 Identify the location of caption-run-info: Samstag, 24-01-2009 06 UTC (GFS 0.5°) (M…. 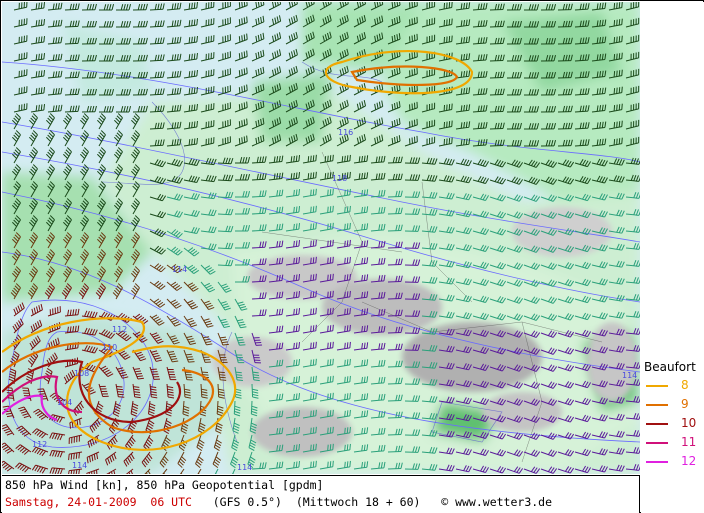
(278, 502).